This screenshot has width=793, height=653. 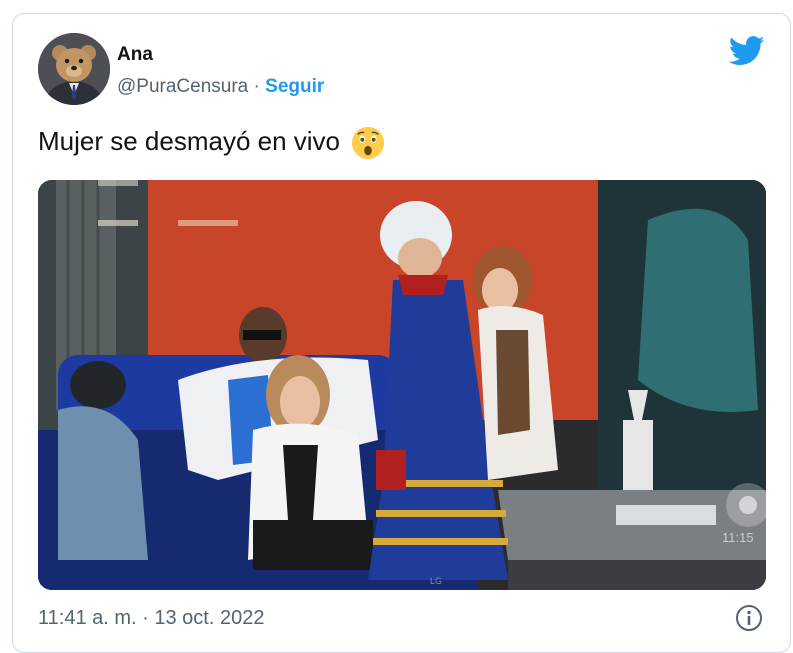 I want to click on handle-row: @PuraCensura · Seguir, so click(x=220, y=87).